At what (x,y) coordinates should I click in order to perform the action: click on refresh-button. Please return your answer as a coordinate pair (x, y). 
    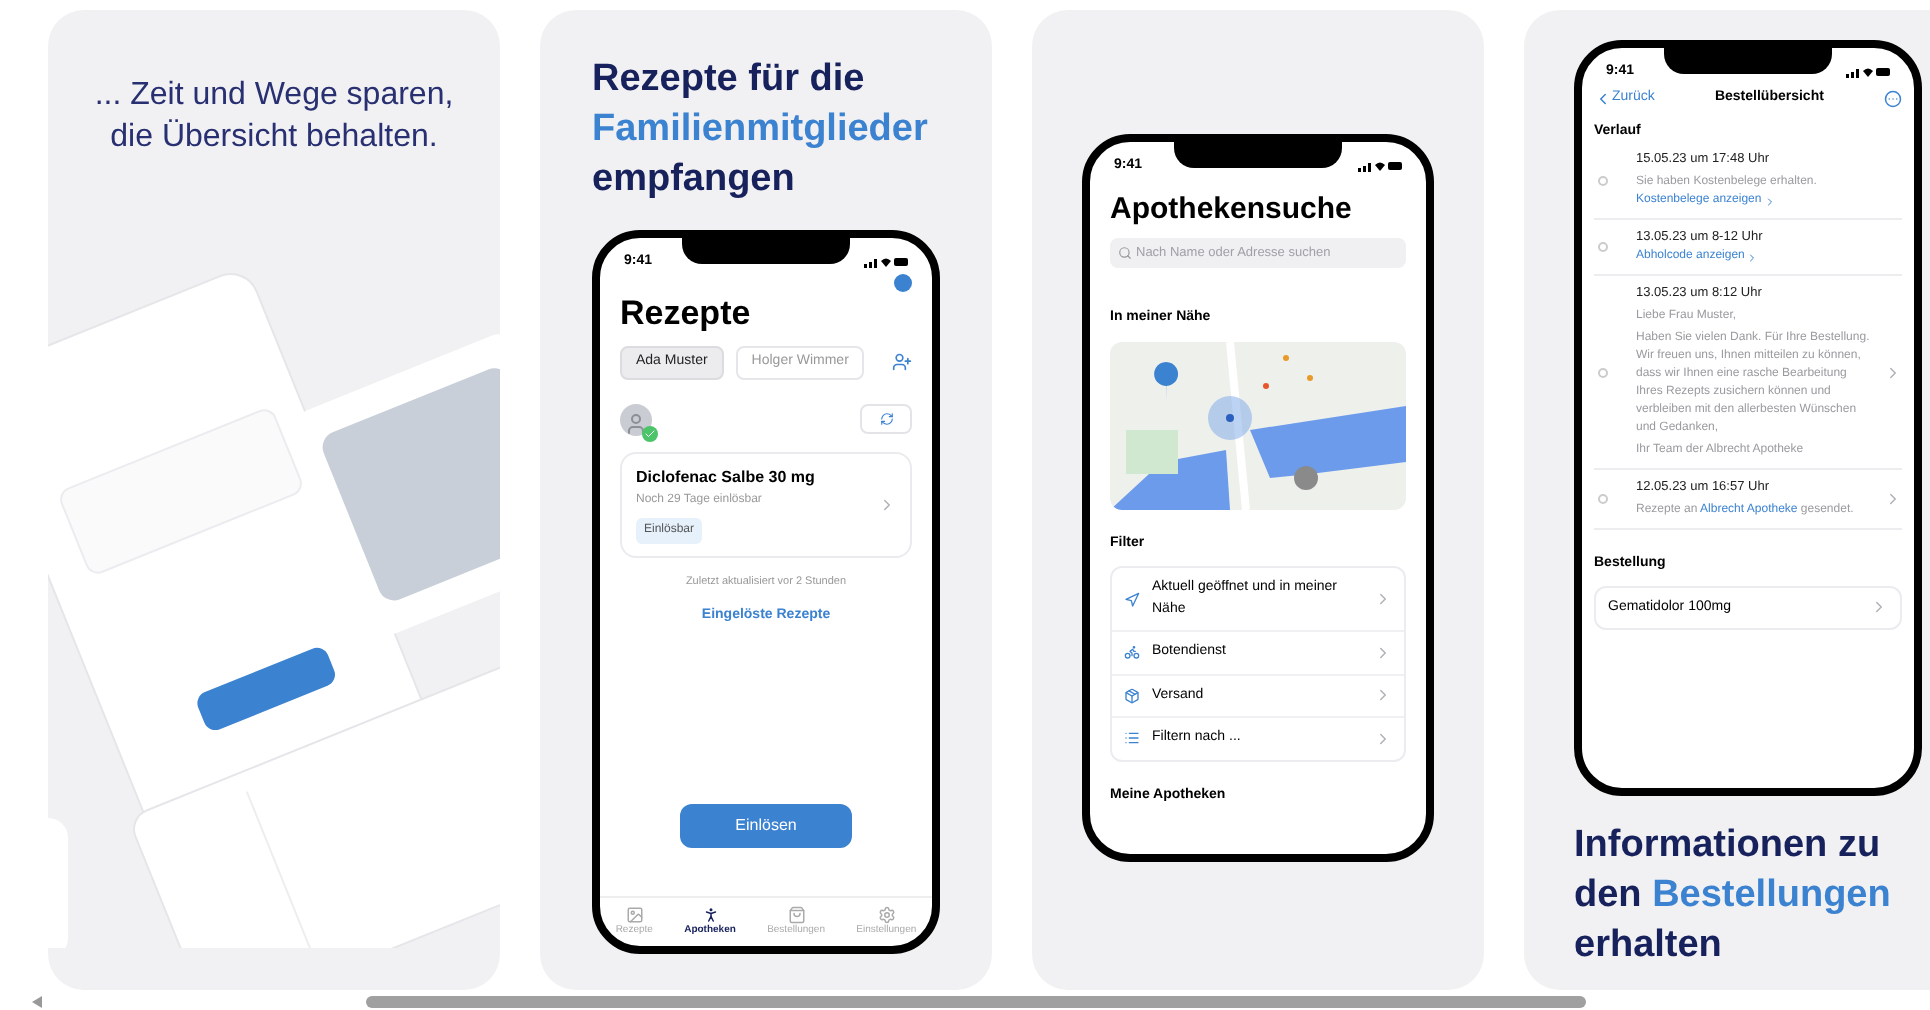
    Looking at the image, I should click on (886, 419).